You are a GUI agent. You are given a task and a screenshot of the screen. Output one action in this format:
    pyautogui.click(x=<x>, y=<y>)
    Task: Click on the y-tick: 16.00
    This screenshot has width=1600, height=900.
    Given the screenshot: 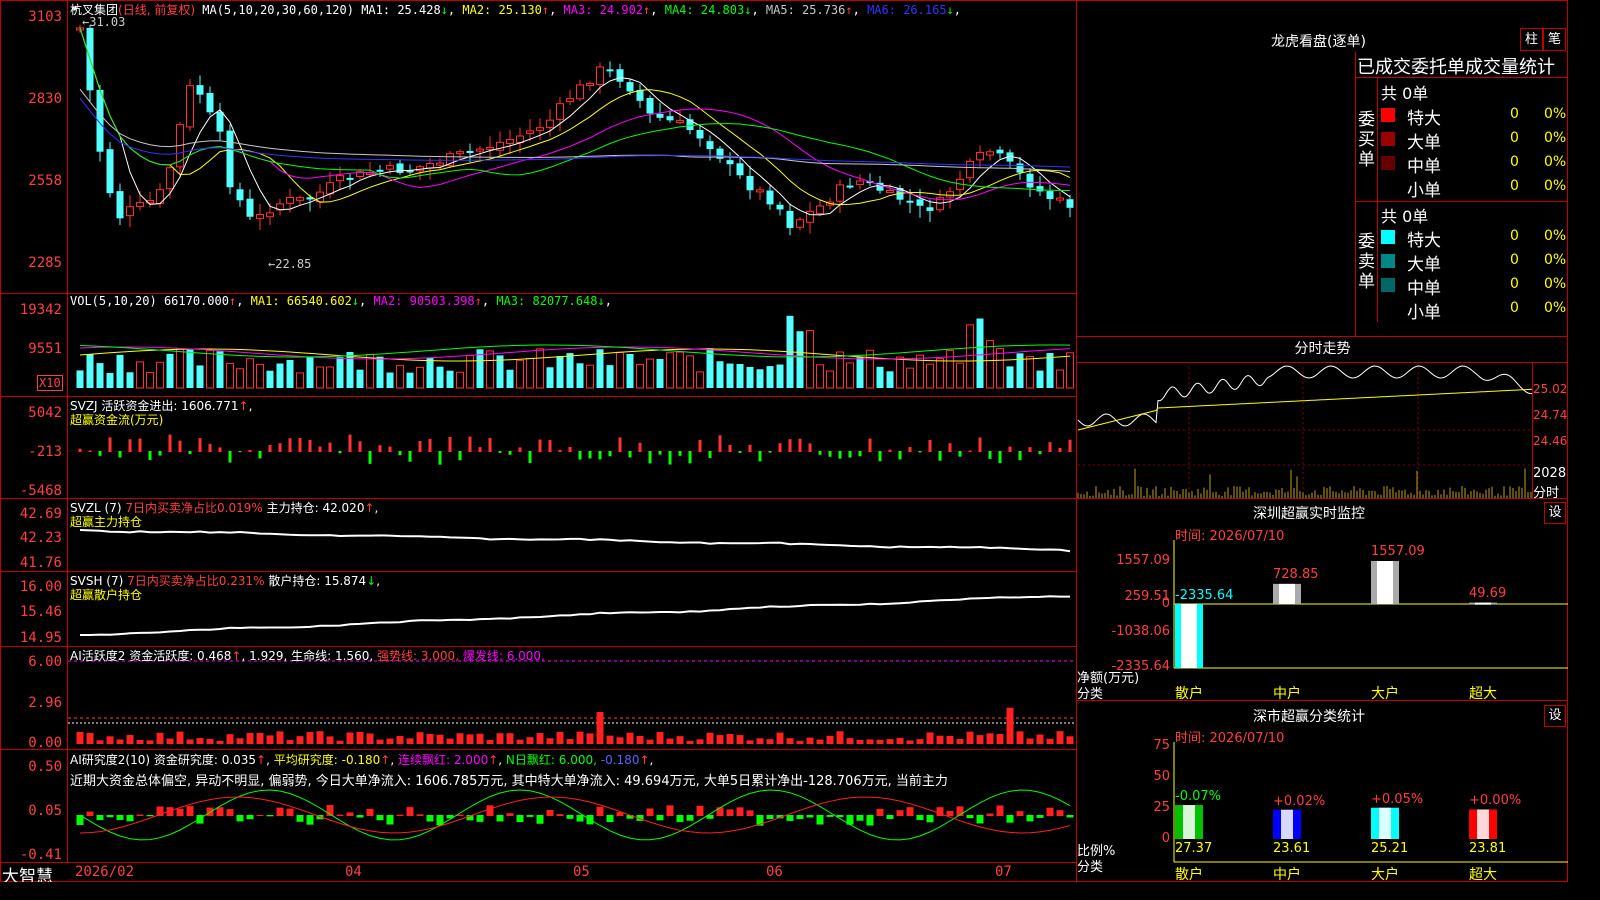 What is the action you would take?
    pyautogui.click(x=40, y=587)
    